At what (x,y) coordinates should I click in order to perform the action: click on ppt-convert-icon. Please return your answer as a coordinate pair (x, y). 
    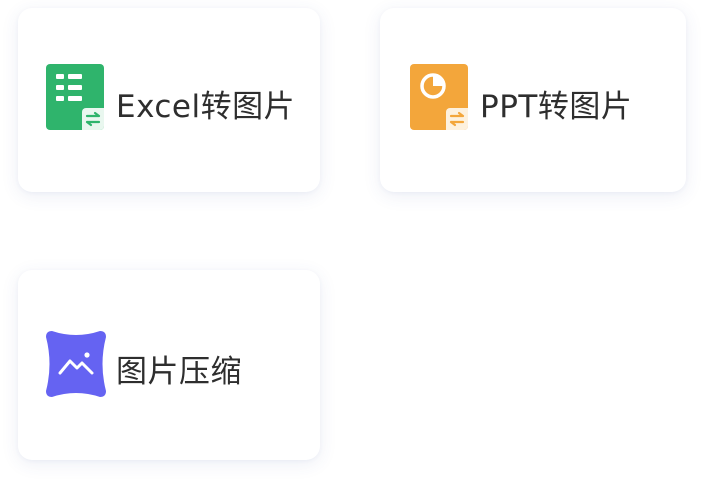
    Looking at the image, I should click on (439, 97).